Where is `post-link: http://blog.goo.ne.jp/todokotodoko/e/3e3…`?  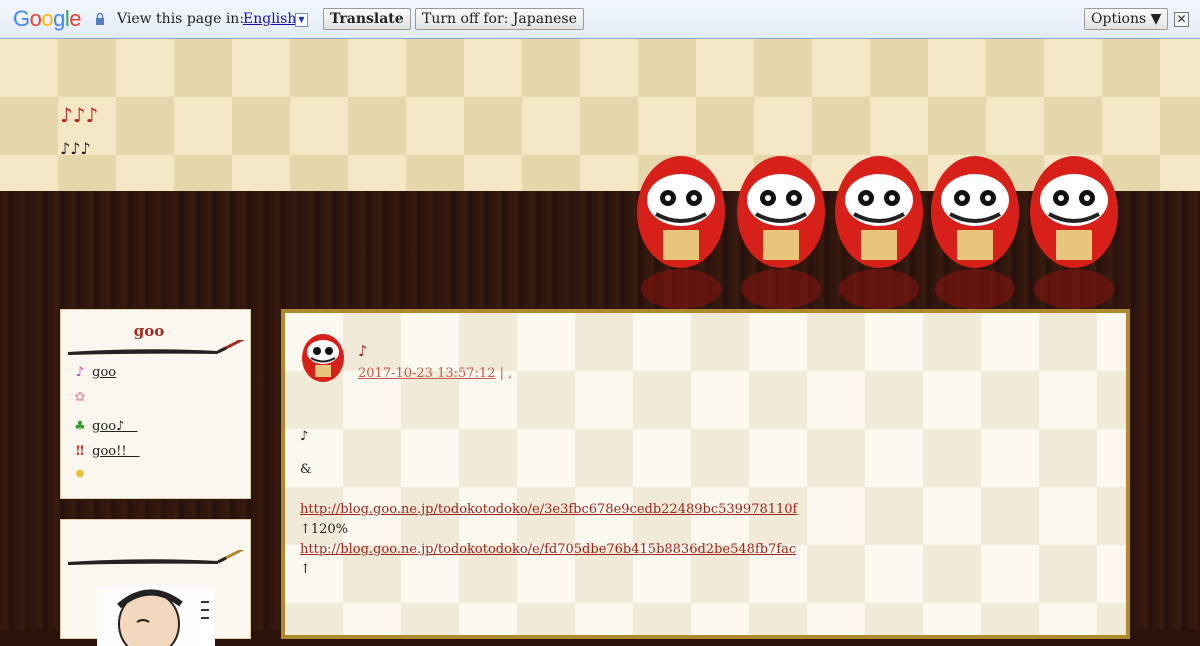
post-link: http://blog.goo.ne.jp/todokotodoko/e/3e3… is located at coordinates (548, 509).